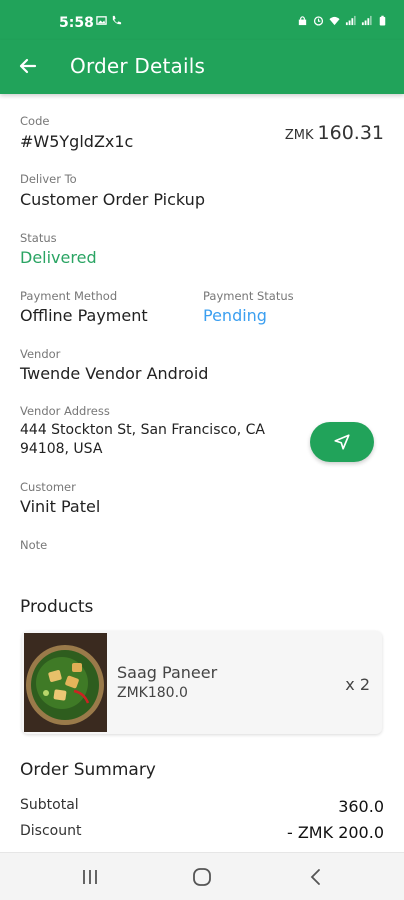 This screenshot has width=404, height=900. What do you see at coordinates (76, 23) in the screenshot?
I see `status-time: 5:58` at bounding box center [76, 23].